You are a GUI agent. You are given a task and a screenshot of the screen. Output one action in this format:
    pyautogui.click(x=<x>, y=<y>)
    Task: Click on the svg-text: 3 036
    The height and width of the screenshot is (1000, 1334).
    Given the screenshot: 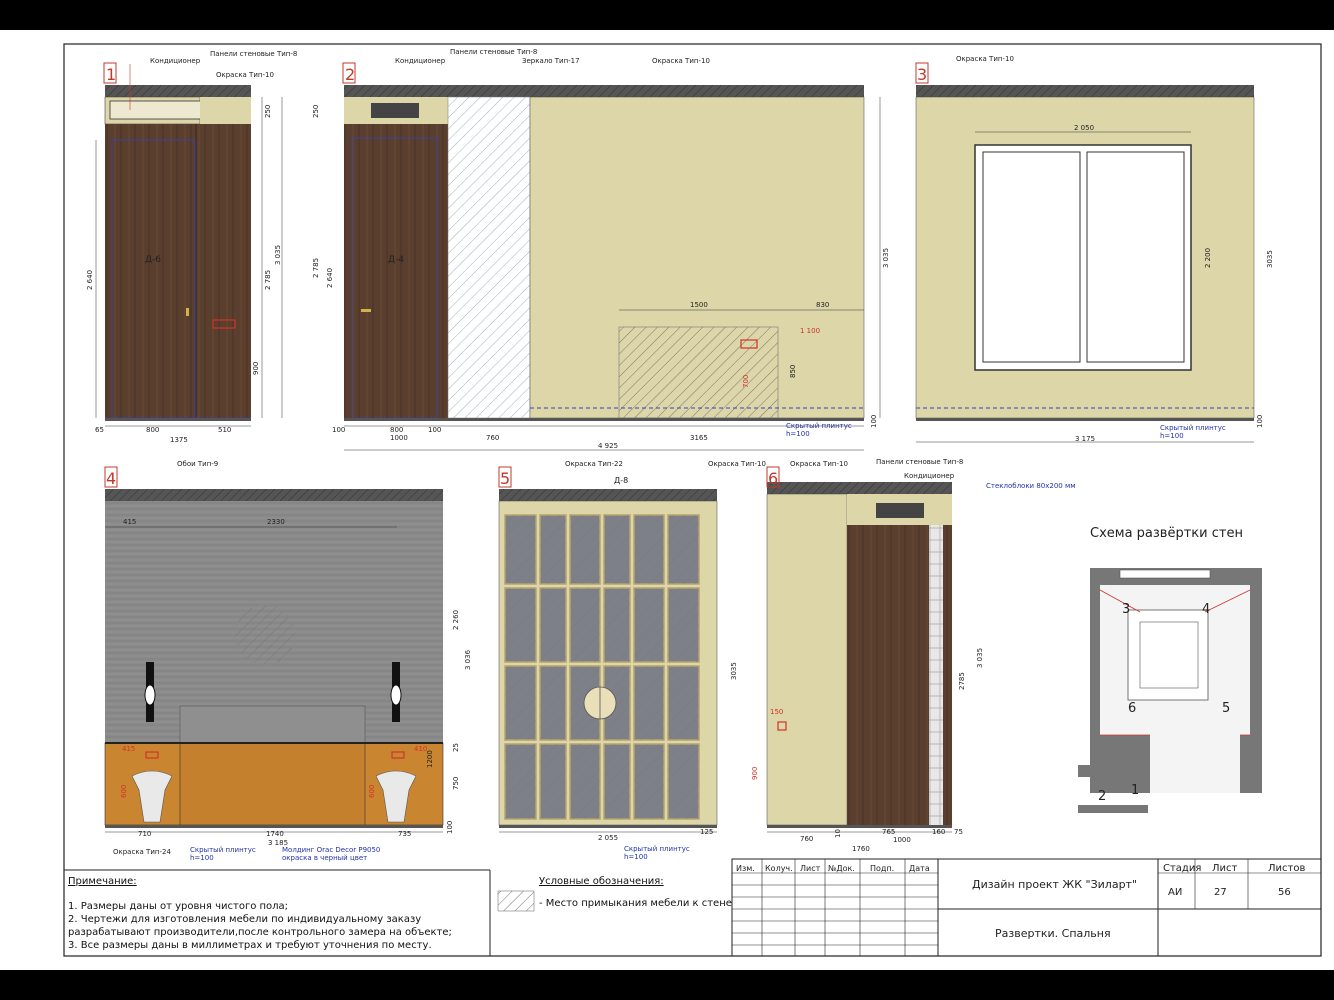 What is the action you would take?
    pyautogui.click(x=468, y=659)
    